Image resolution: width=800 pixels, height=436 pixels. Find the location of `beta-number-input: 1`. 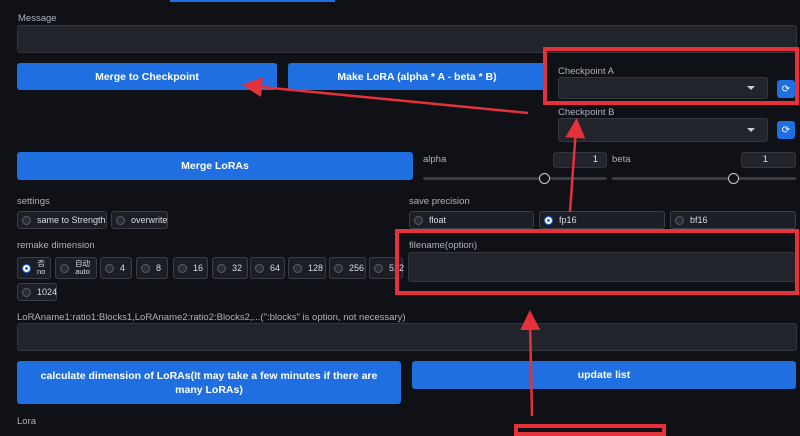

beta-number-input: 1 is located at coordinates (768, 160).